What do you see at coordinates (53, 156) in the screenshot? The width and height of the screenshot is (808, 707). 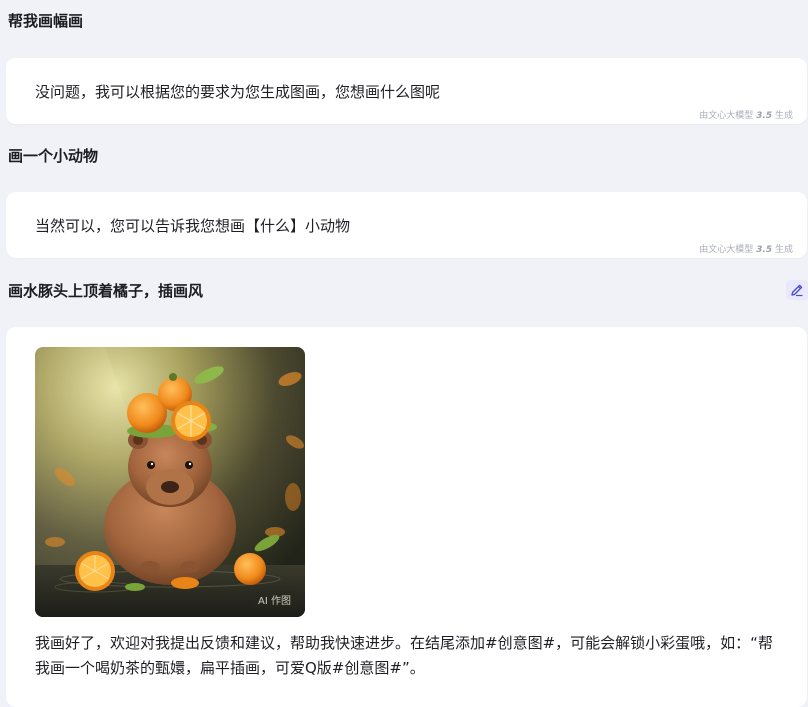 I see `user-message: 画一个小动物` at bounding box center [53, 156].